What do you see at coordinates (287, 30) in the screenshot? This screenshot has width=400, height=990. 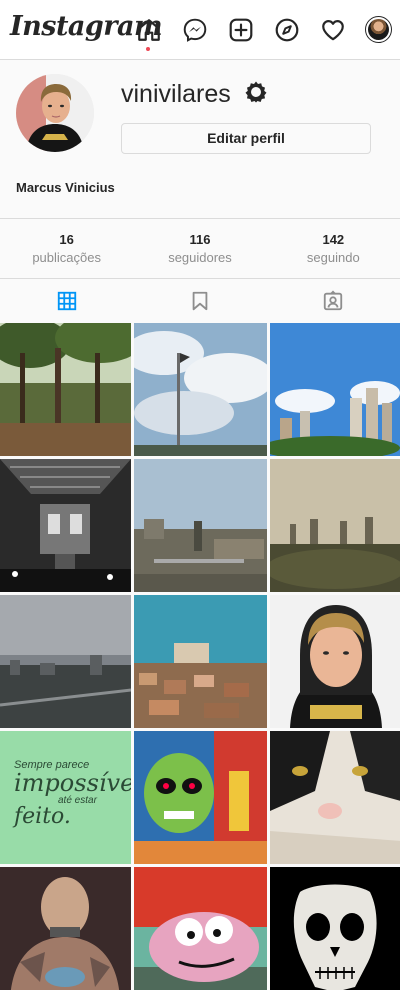 I see `explore-icon` at bounding box center [287, 30].